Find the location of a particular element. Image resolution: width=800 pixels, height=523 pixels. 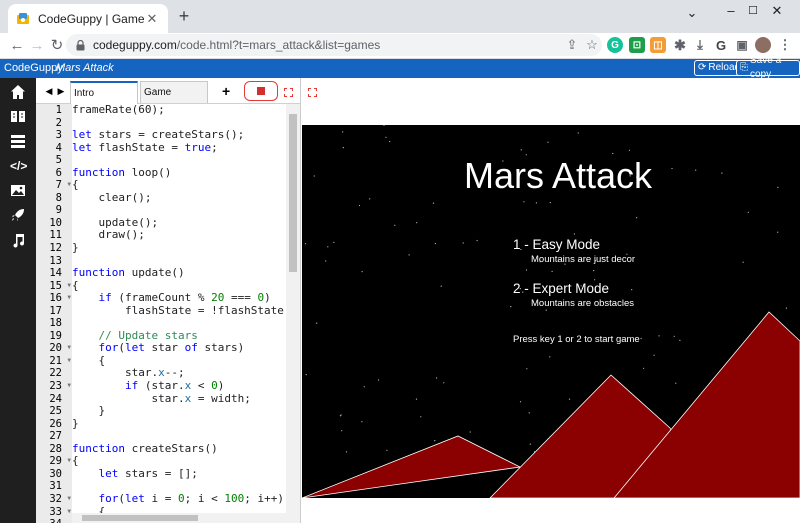

music-icon is located at coordinates (18, 240).